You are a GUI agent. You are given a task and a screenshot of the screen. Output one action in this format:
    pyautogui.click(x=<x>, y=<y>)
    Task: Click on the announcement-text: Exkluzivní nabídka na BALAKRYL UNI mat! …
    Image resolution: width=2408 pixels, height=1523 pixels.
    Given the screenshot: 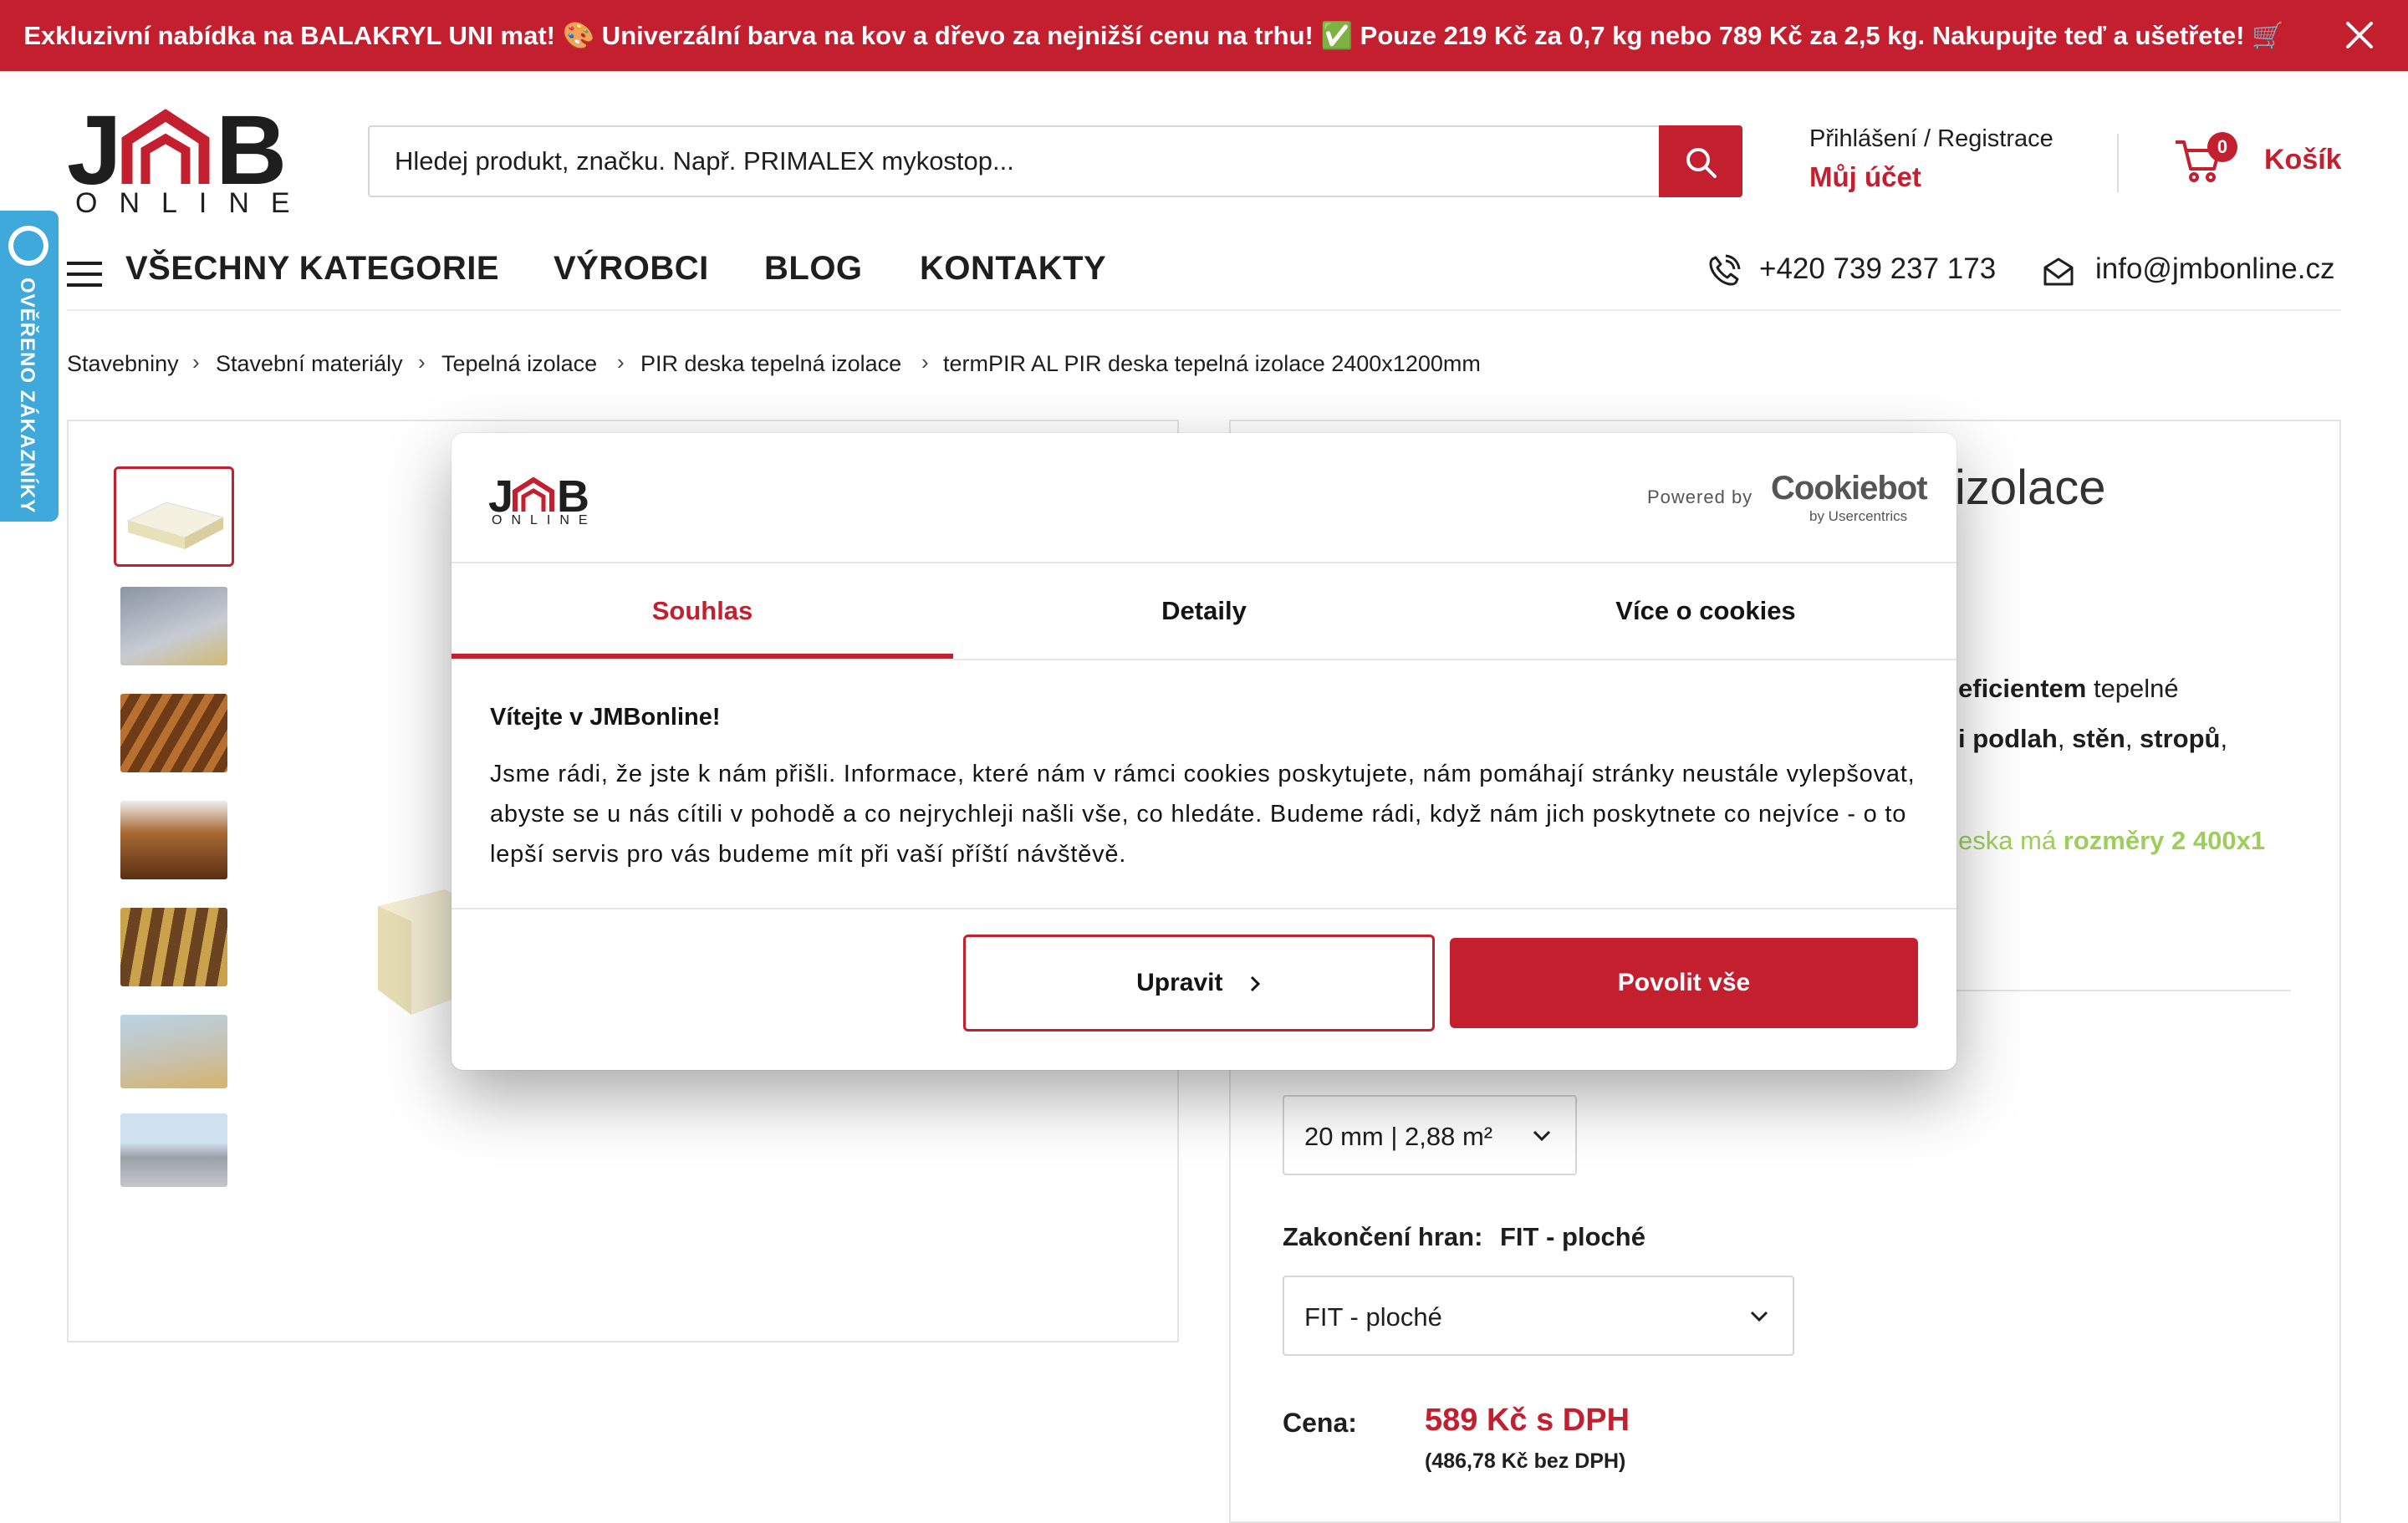 What is the action you would take?
    pyautogui.click(x=1154, y=36)
    